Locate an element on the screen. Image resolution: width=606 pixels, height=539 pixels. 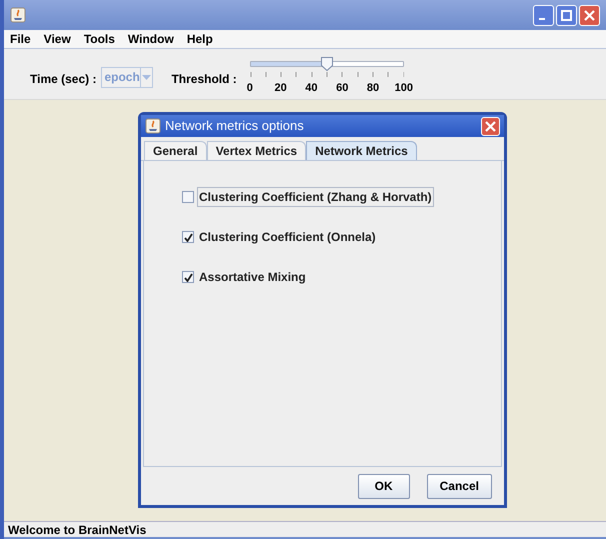
dialog-button: Cancel is located at coordinates (459, 486).